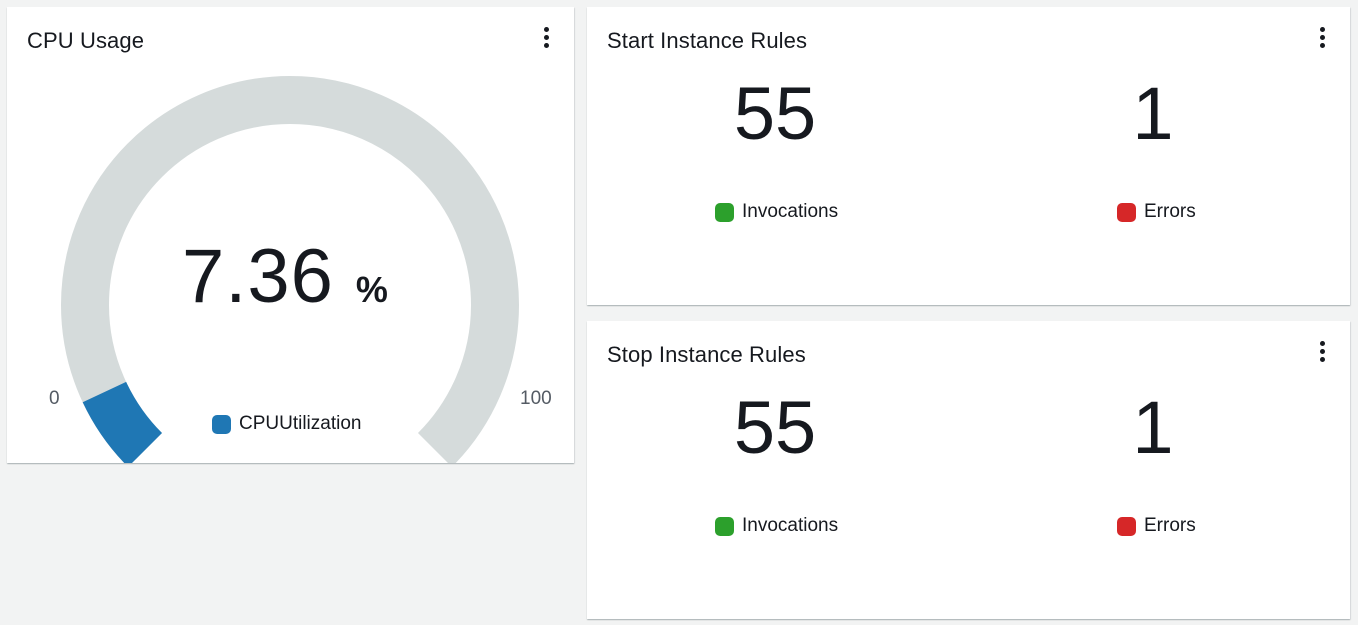  I want to click on gauge-unit: %, so click(372, 289).